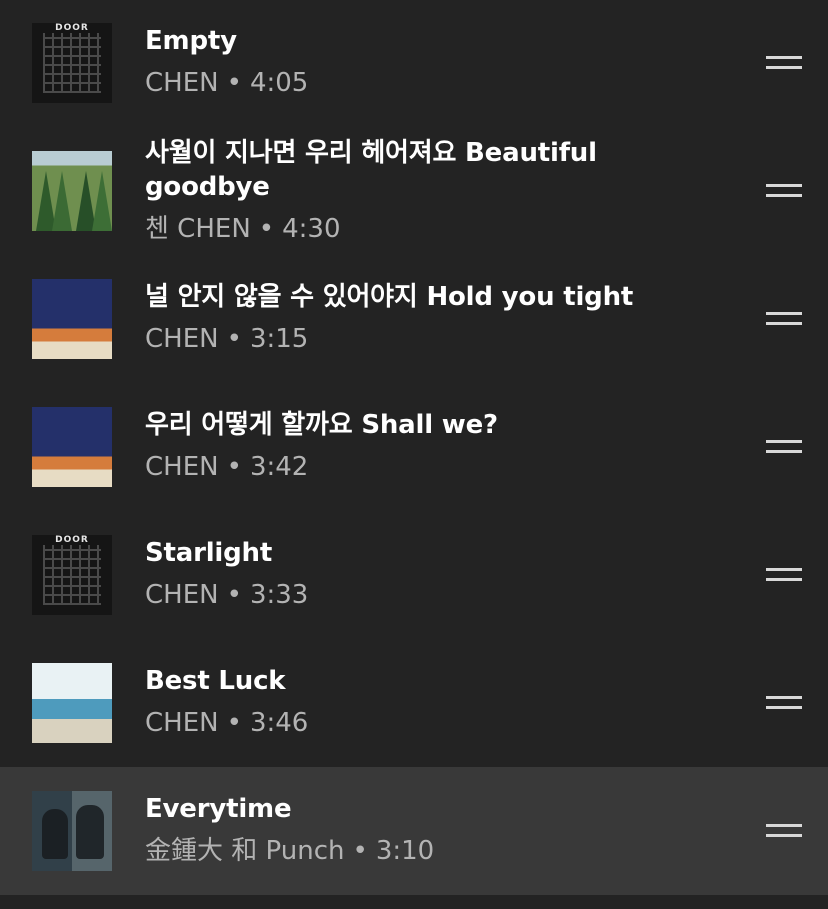 Image resolution: width=828 pixels, height=909 pixels. What do you see at coordinates (209, 553) in the screenshot?
I see `track-title: Starlight` at bounding box center [209, 553].